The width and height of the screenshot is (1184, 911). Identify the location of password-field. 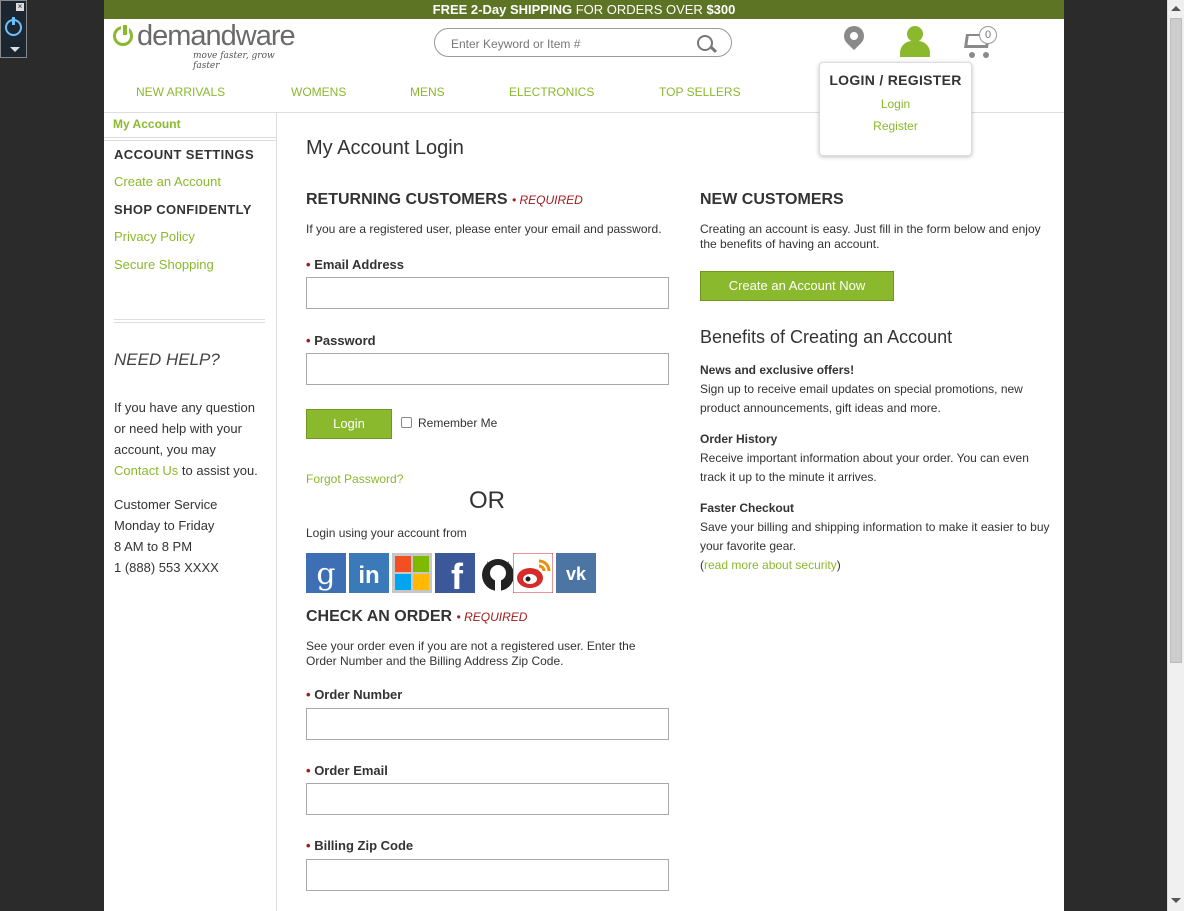
(487, 369).